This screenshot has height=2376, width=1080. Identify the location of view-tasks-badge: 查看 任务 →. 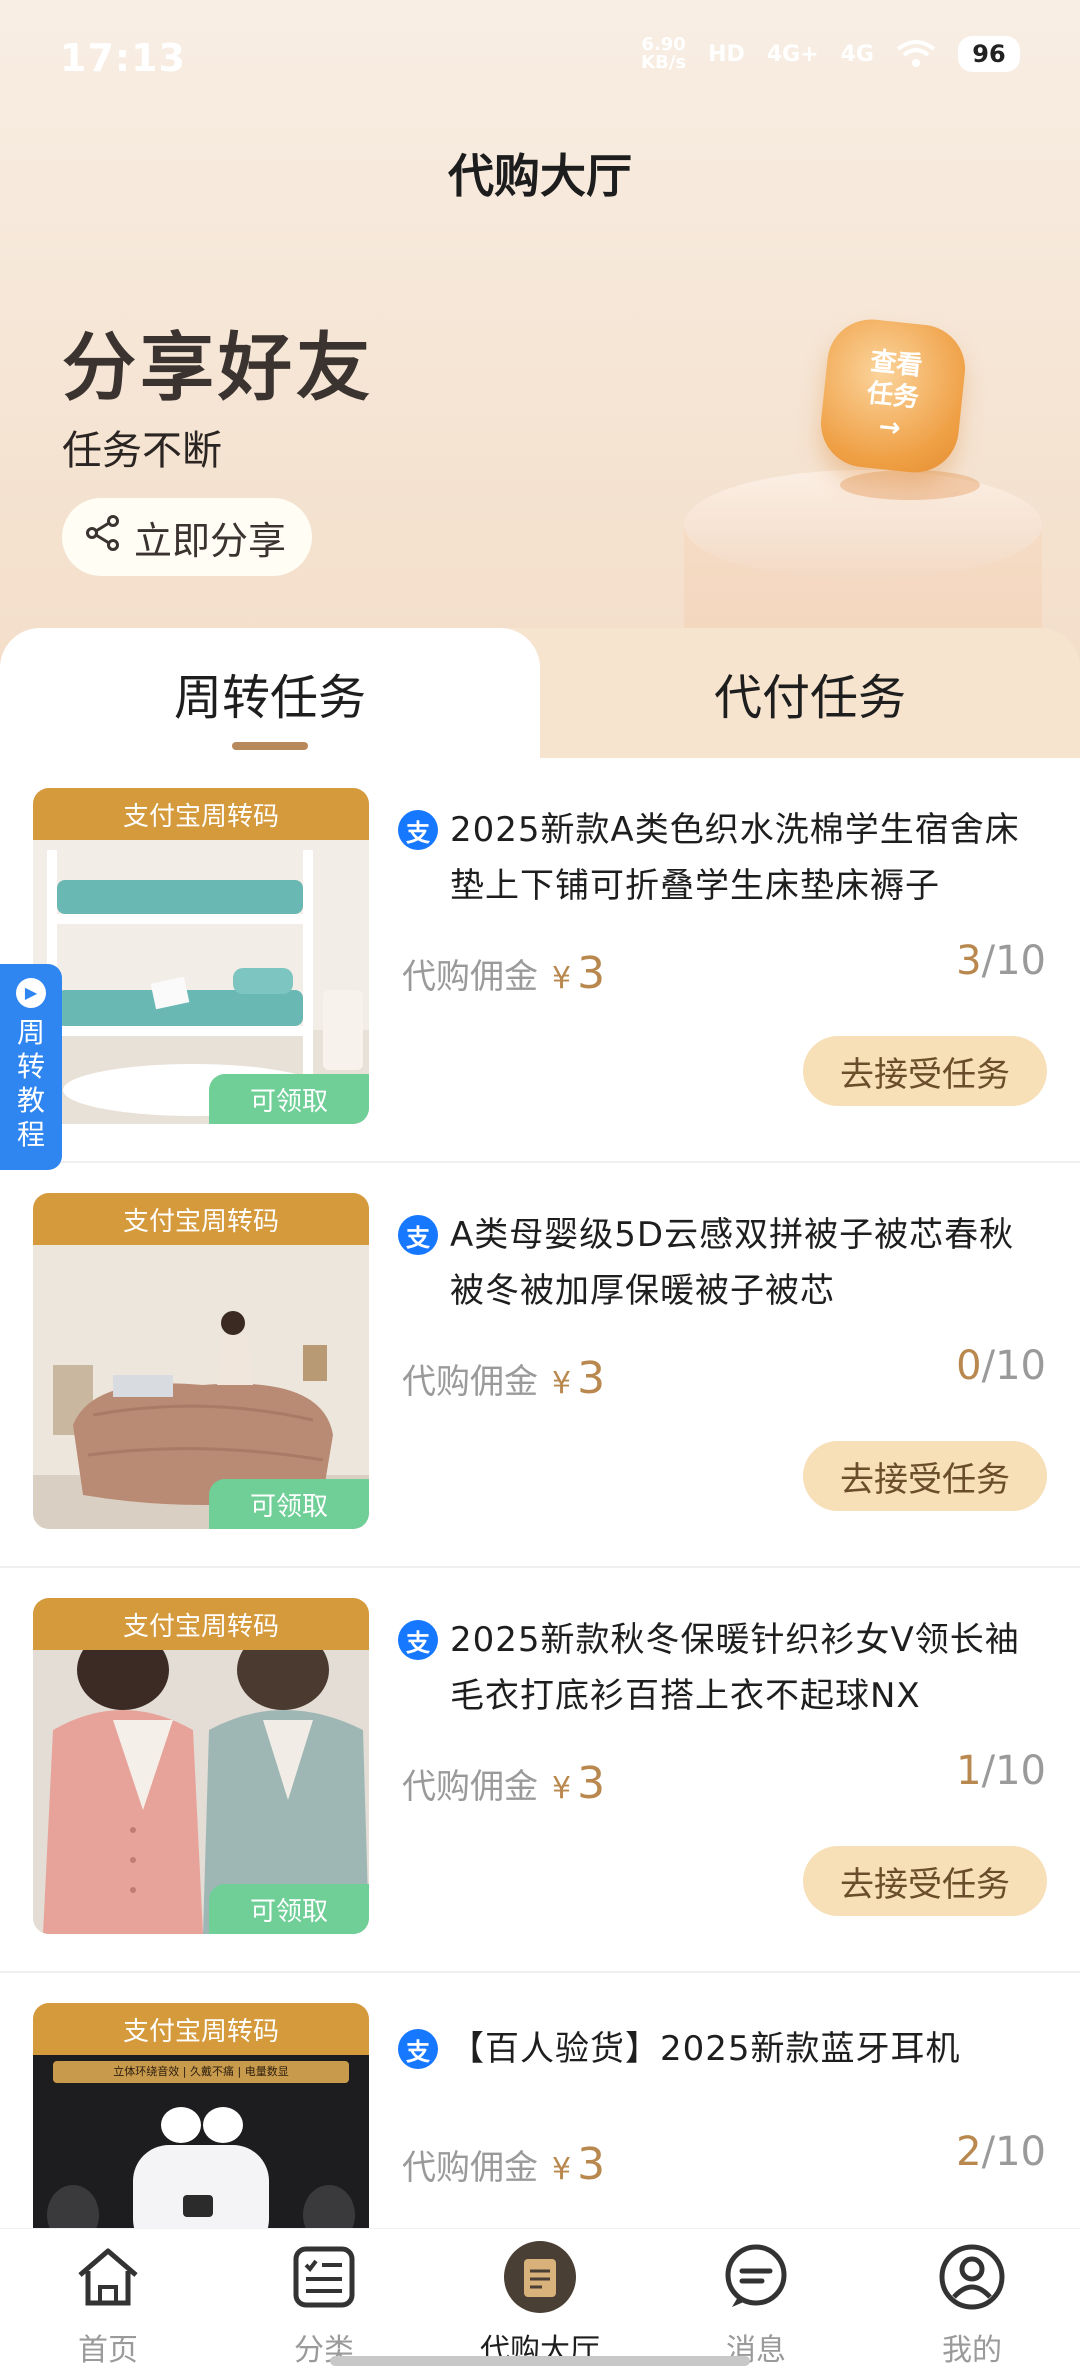
(893, 396).